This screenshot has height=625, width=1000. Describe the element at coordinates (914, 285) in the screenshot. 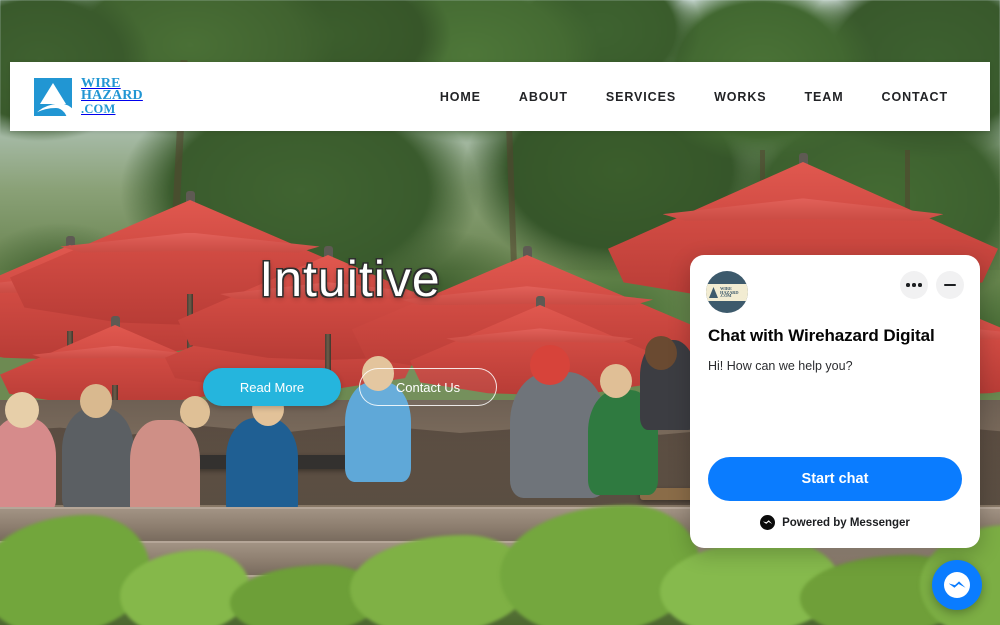

I see `more-options-icon` at that location.